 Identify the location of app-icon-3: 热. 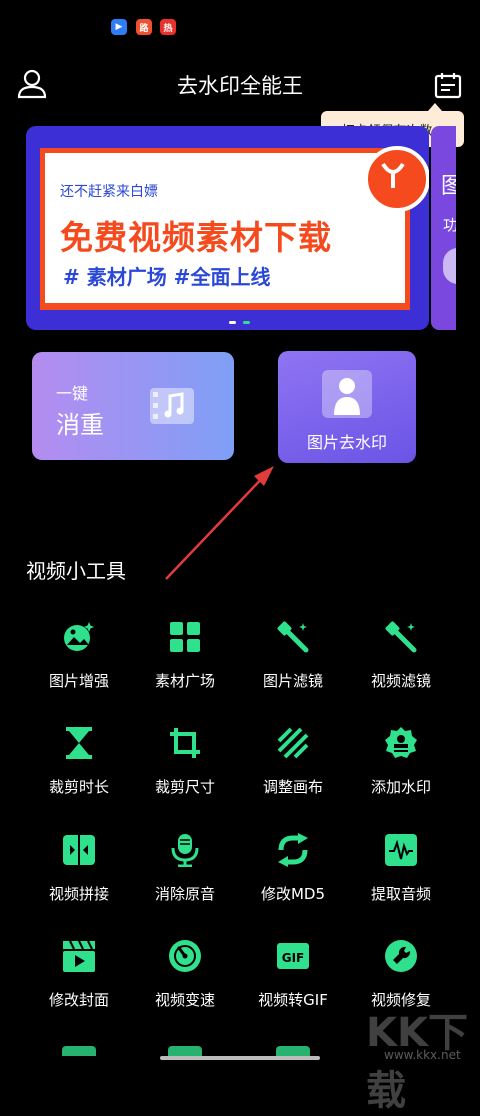
(168, 27).